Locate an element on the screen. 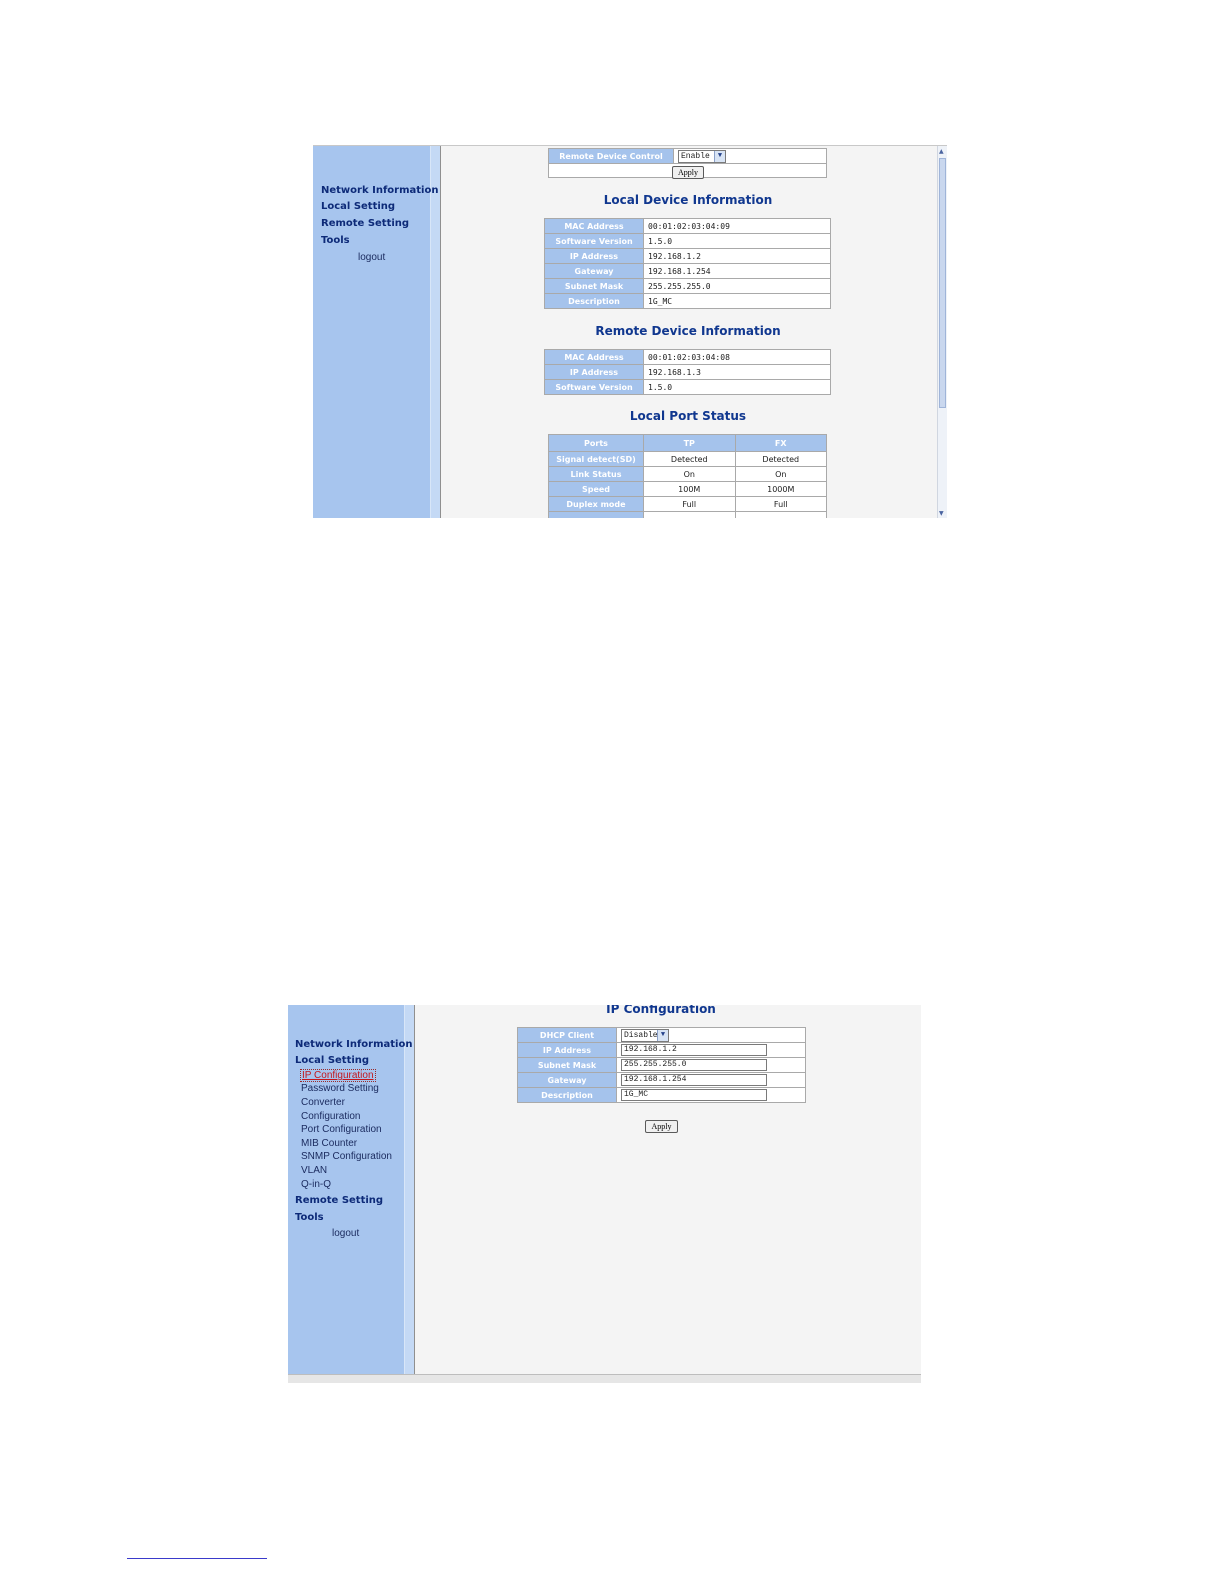 The image size is (1224, 1584). row-value: 1G_MC is located at coordinates (737, 301).